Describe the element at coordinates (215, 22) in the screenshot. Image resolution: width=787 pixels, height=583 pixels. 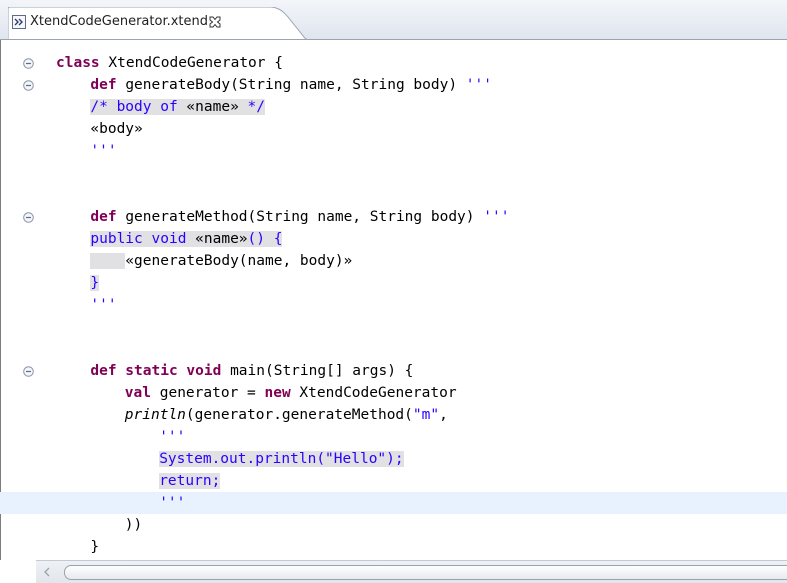
I see `close-icon` at that location.